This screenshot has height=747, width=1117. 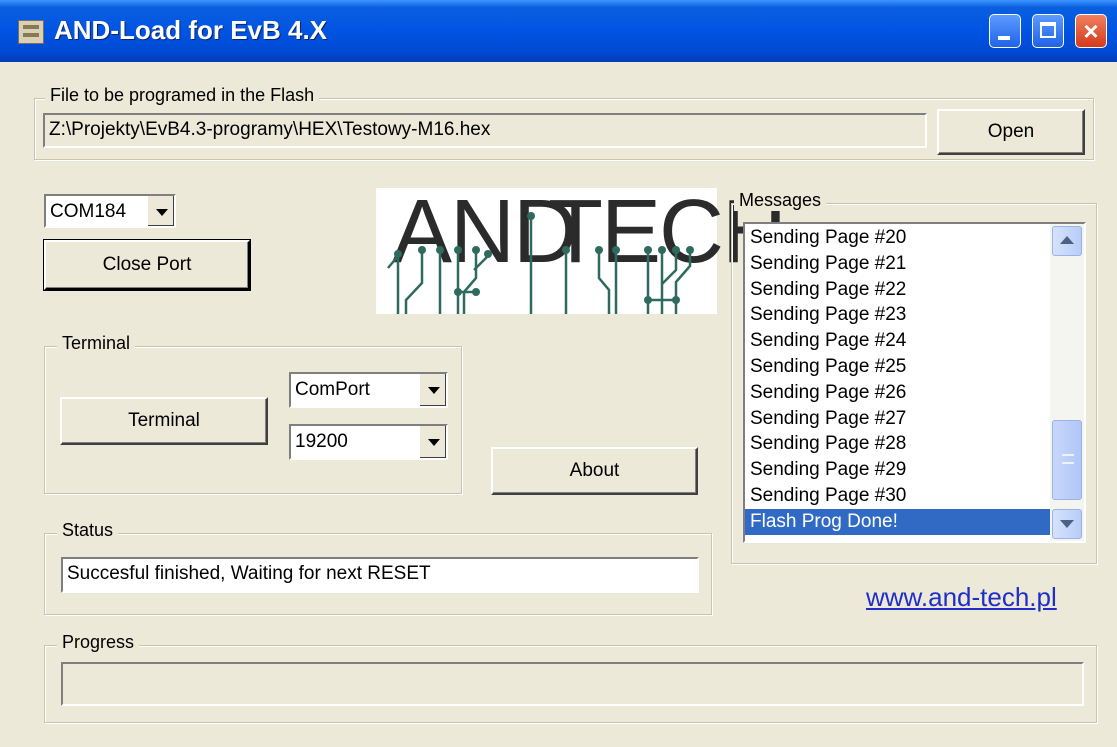 I want to click on list-item: Sending Page #30, so click(x=897, y=496).